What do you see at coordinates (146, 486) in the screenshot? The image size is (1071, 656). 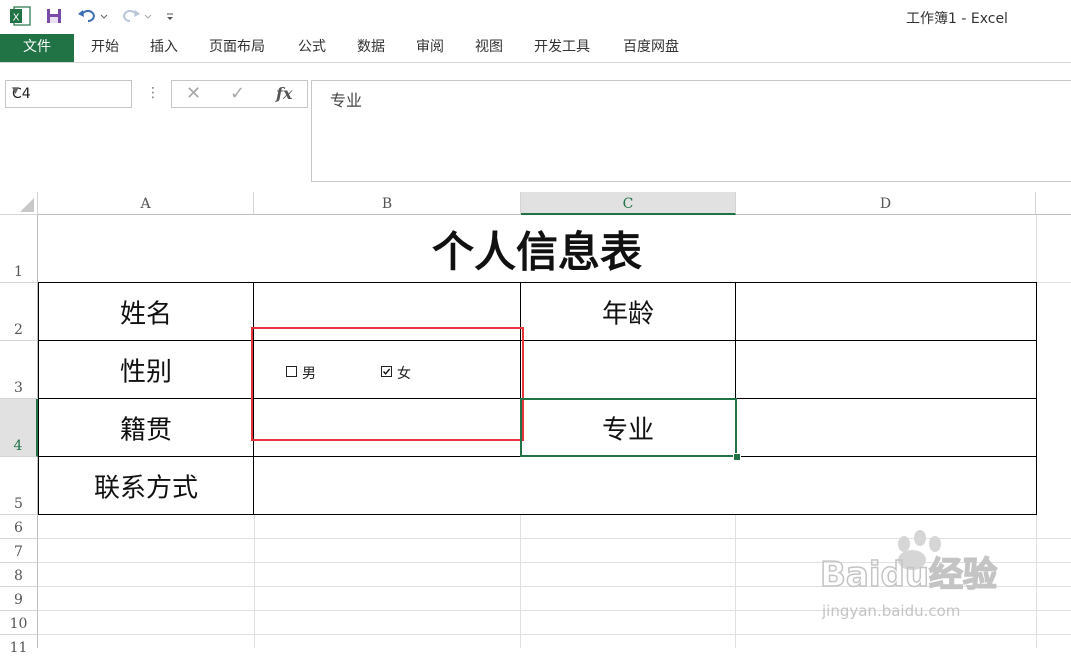 I see `cell-a5: 联系方式` at bounding box center [146, 486].